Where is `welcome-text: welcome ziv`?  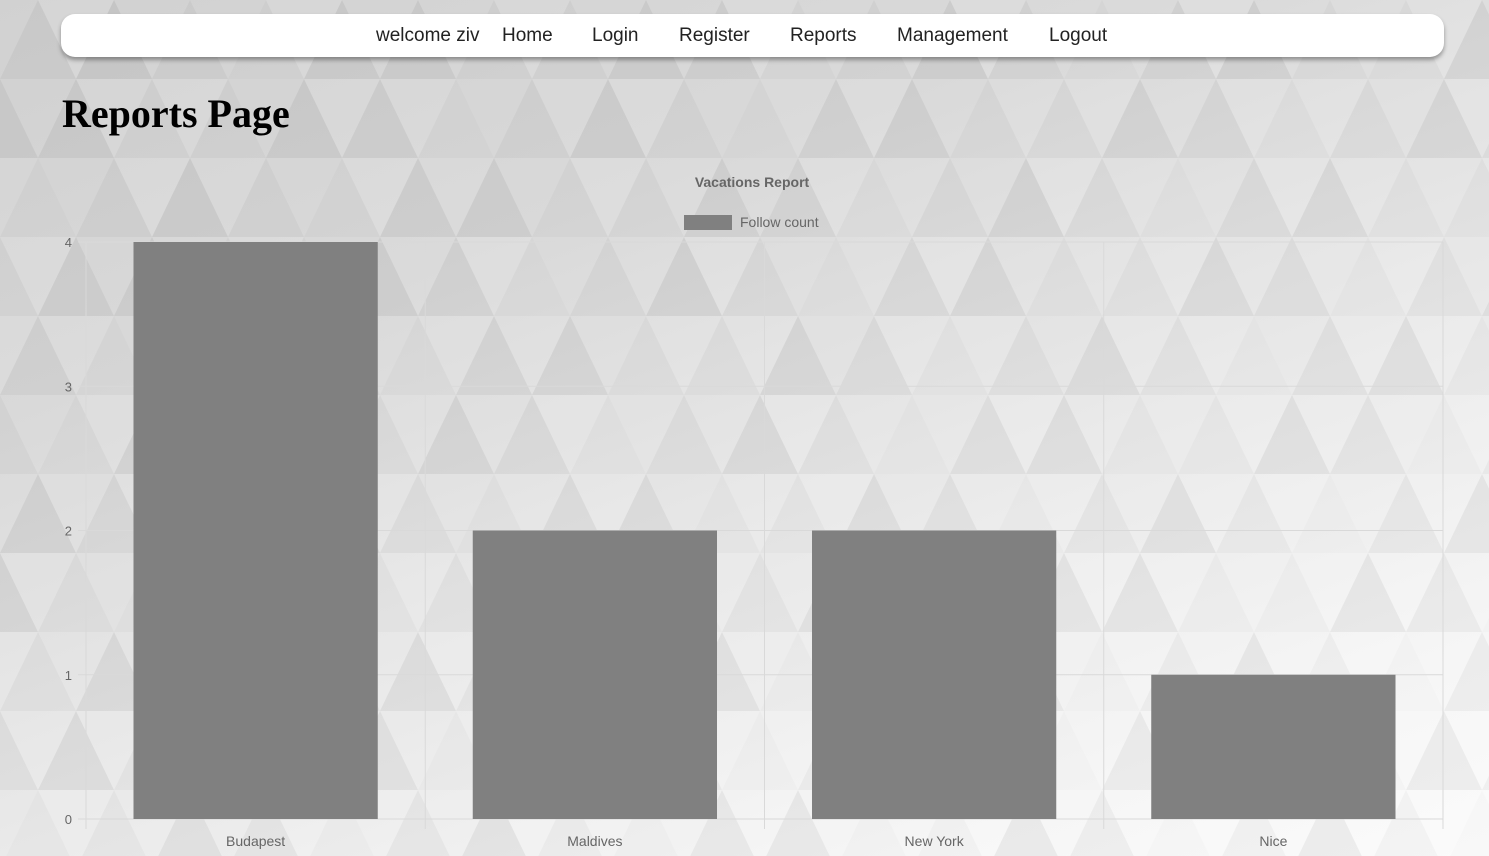 welcome-text: welcome ziv is located at coordinates (428, 35).